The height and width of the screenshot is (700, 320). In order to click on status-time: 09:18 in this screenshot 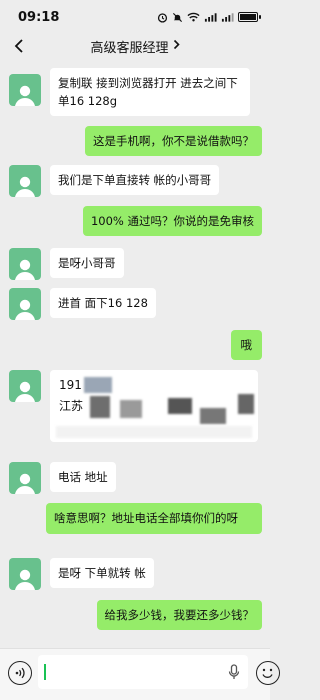, I will do `click(39, 17)`.